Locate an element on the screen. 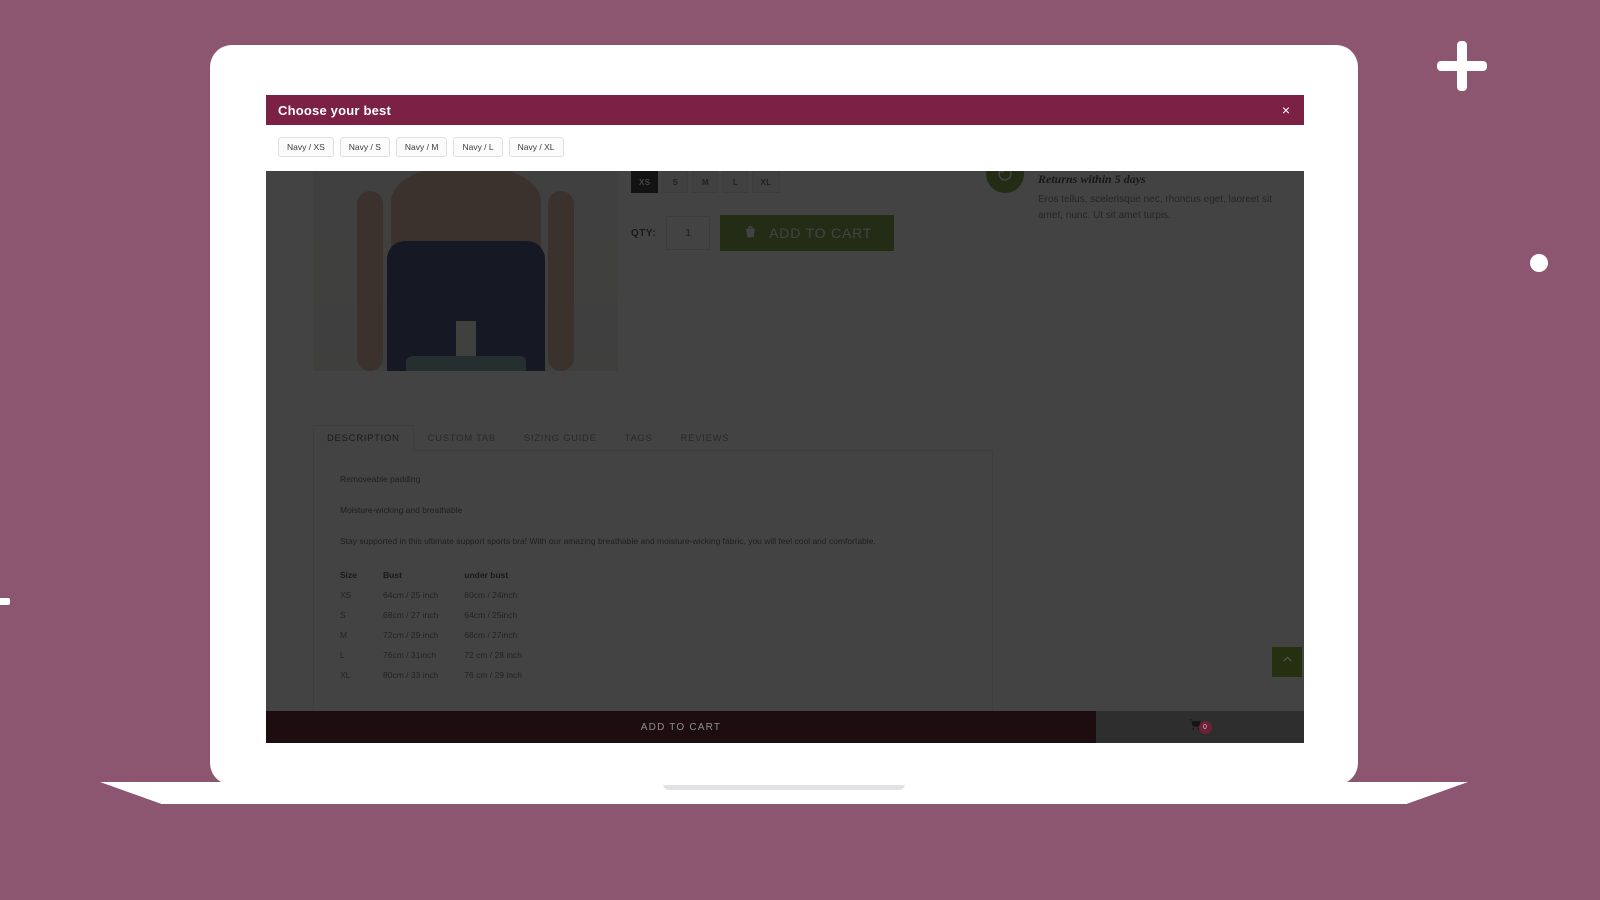 The image size is (1600, 900). sticky-cart-area: 0 is located at coordinates (1200, 727).